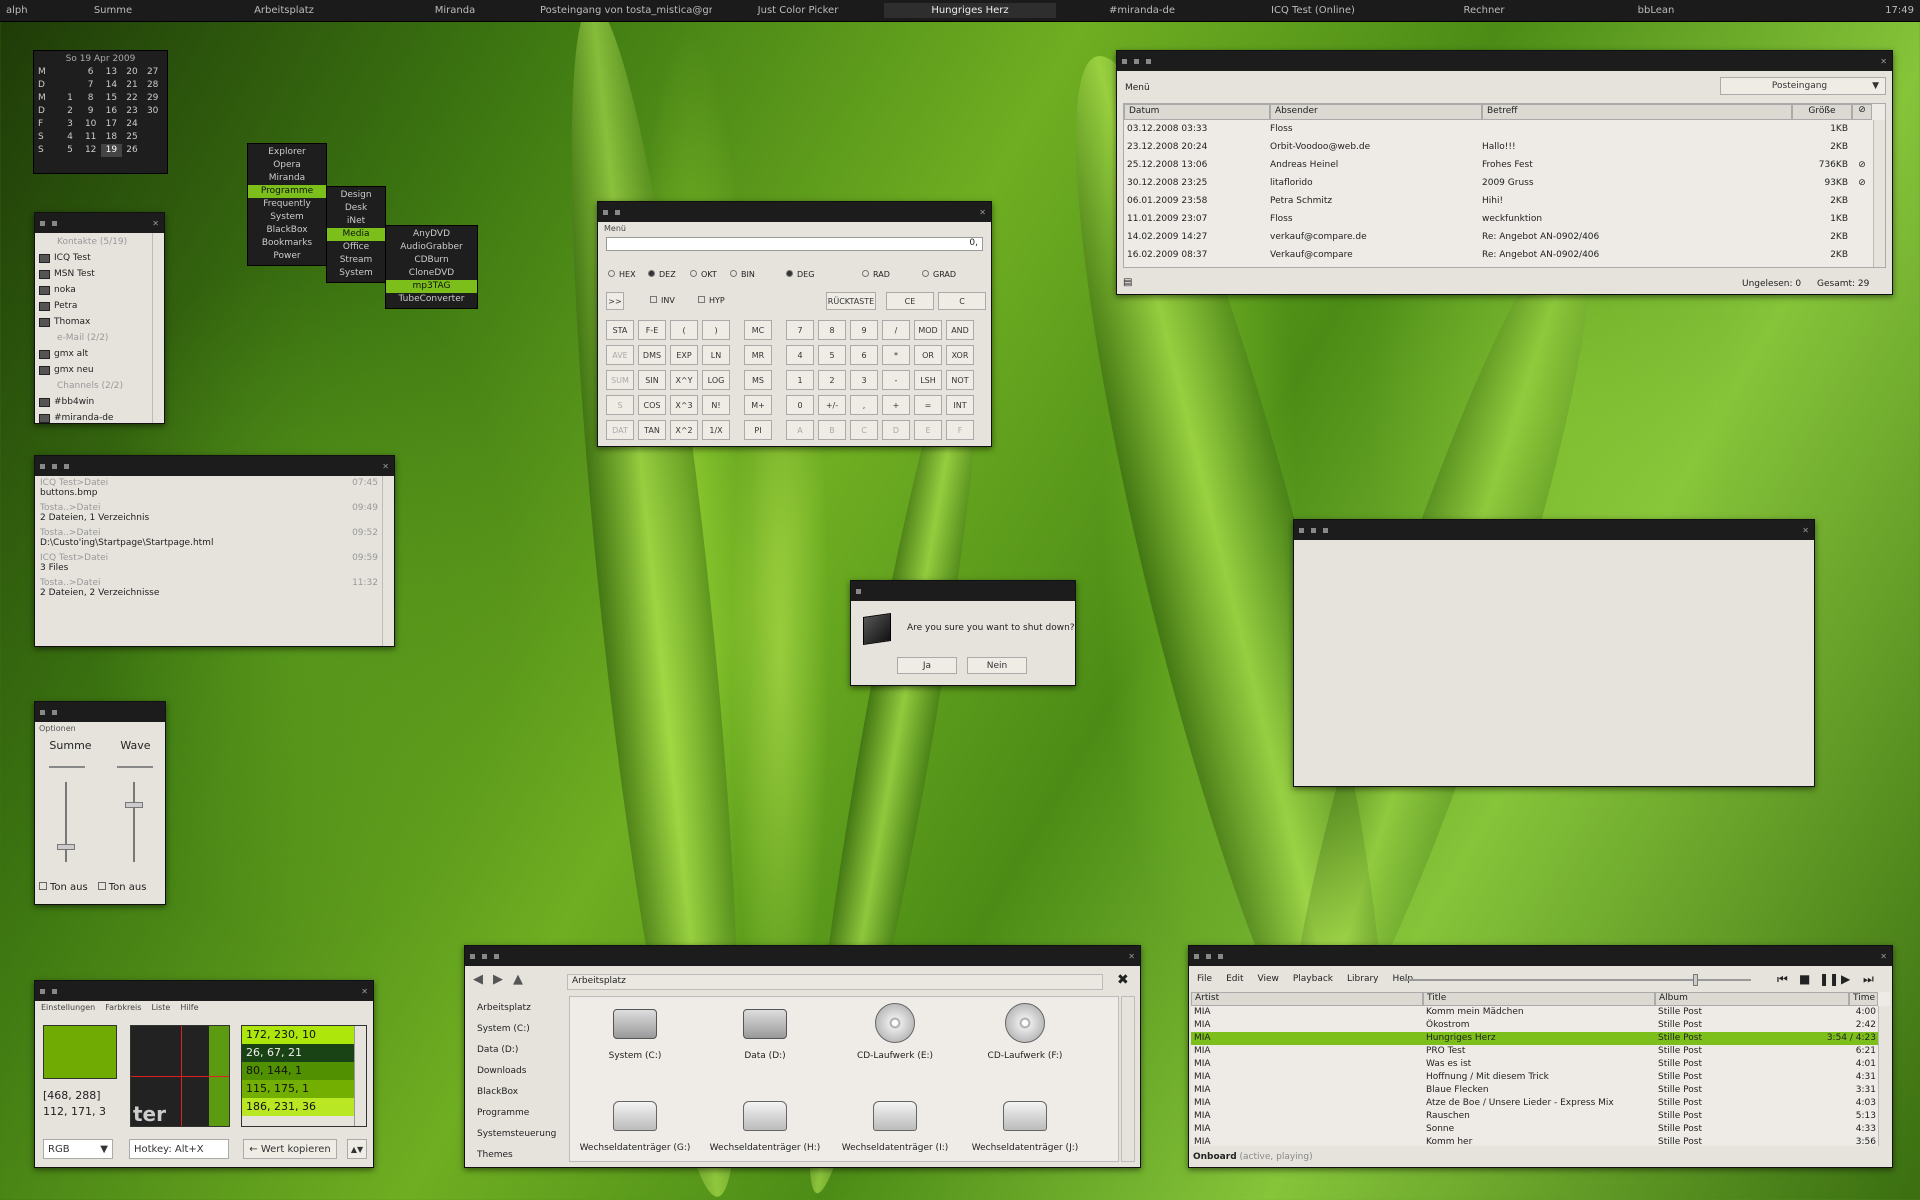 This screenshot has height=1200, width=1920. Describe the element at coordinates (896, 330) in the screenshot. I see `calc-key: /` at that location.